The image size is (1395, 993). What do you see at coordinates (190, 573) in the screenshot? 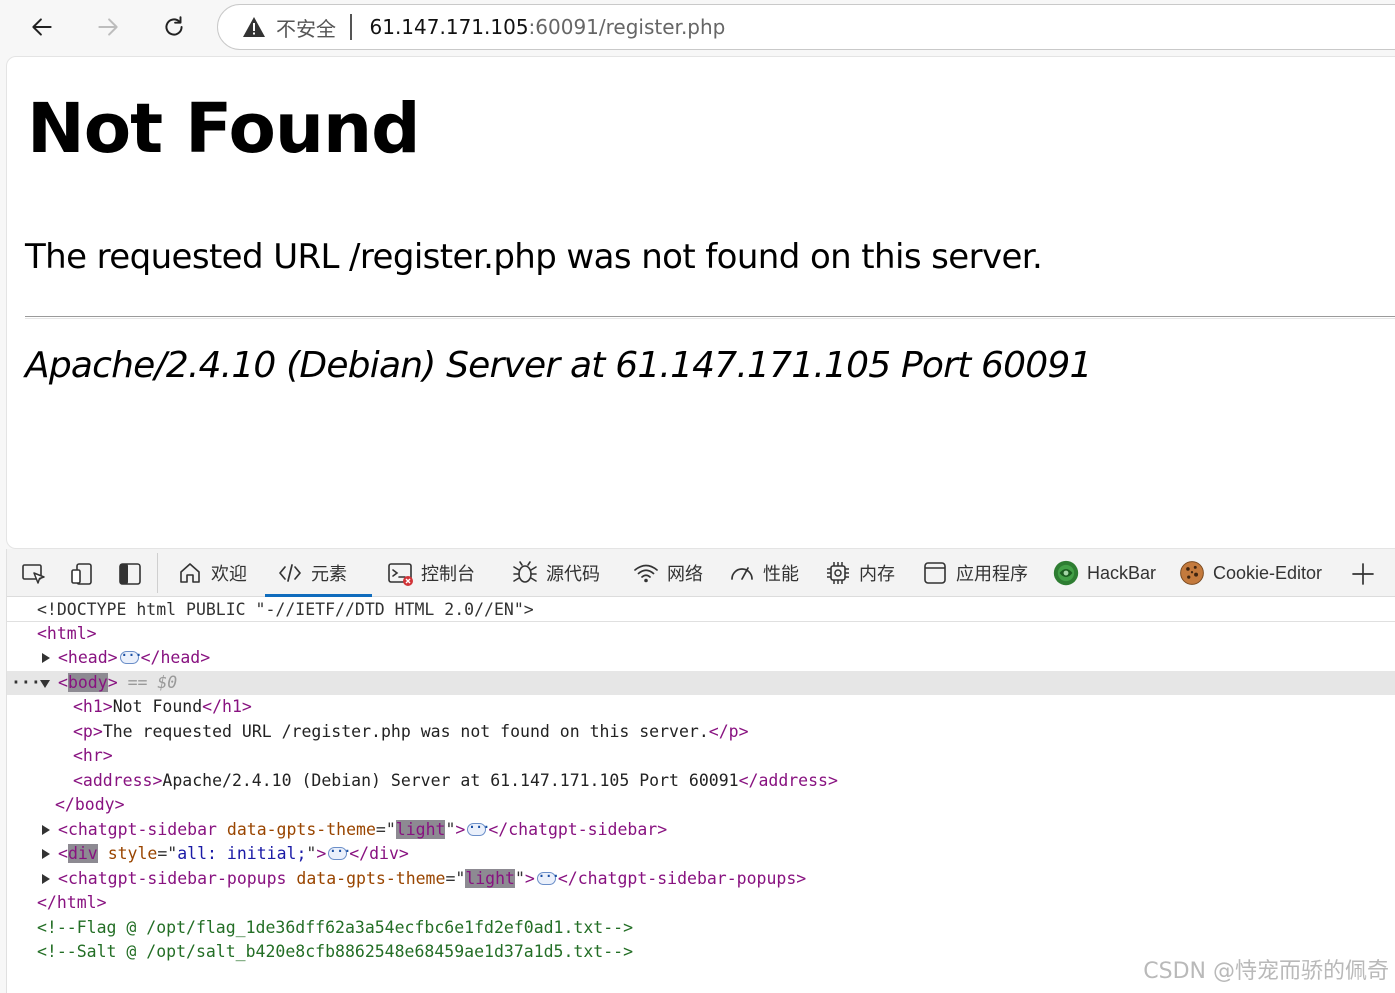
I see `home-icon` at bounding box center [190, 573].